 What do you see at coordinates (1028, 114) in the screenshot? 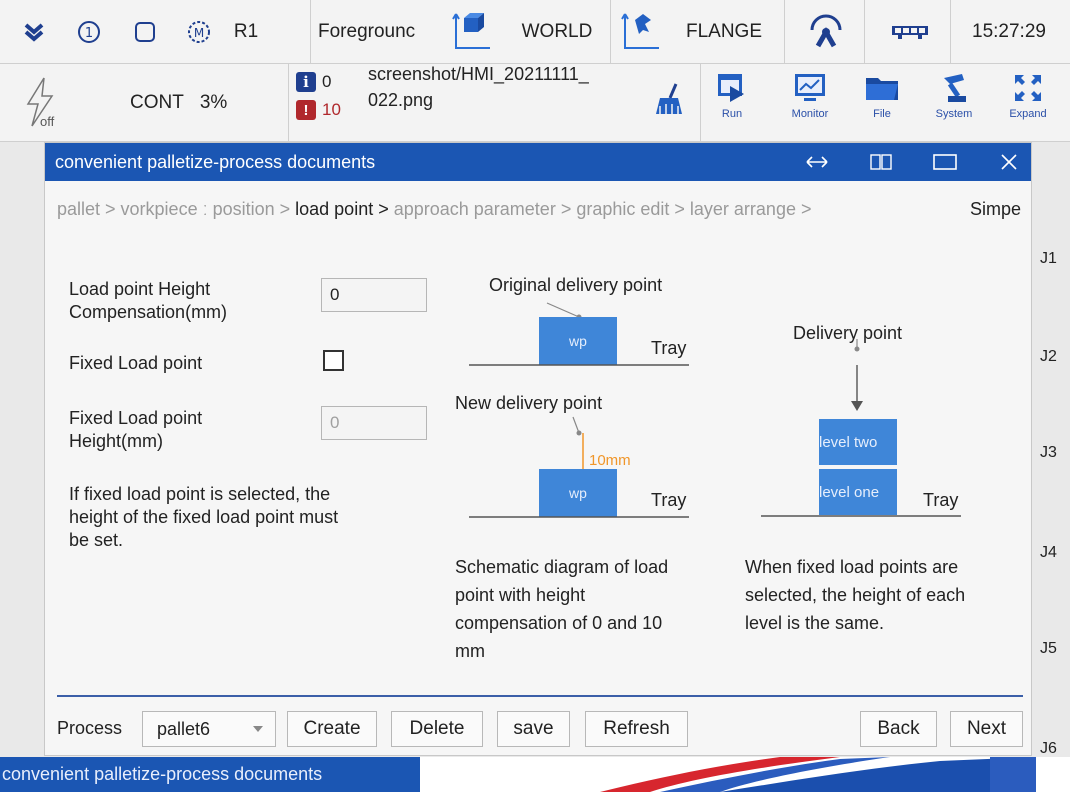
I see `expand-label: Expand` at bounding box center [1028, 114].